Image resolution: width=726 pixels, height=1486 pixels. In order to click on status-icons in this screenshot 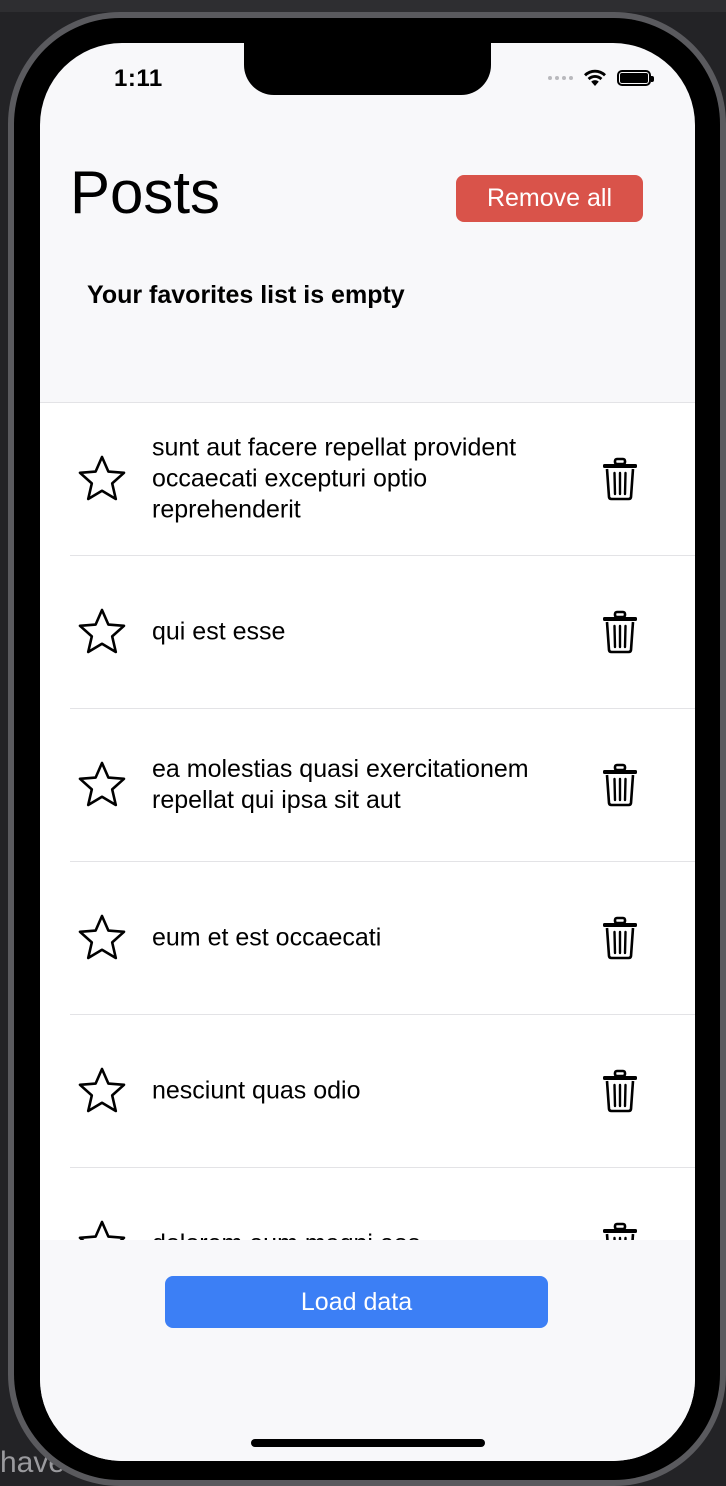, I will do `click(601, 78)`.